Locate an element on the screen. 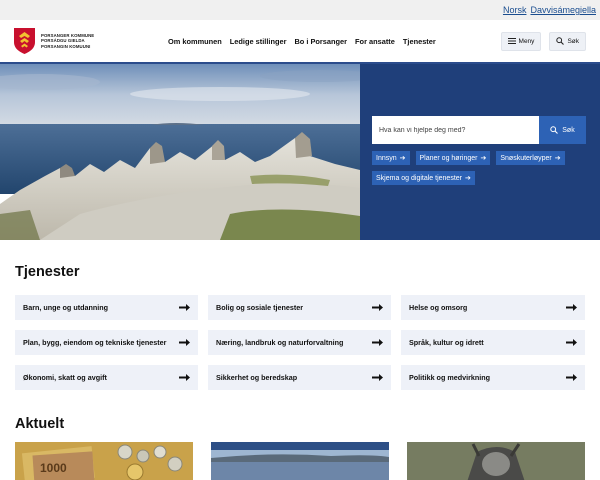  header-search-label: Søk is located at coordinates (573, 41).